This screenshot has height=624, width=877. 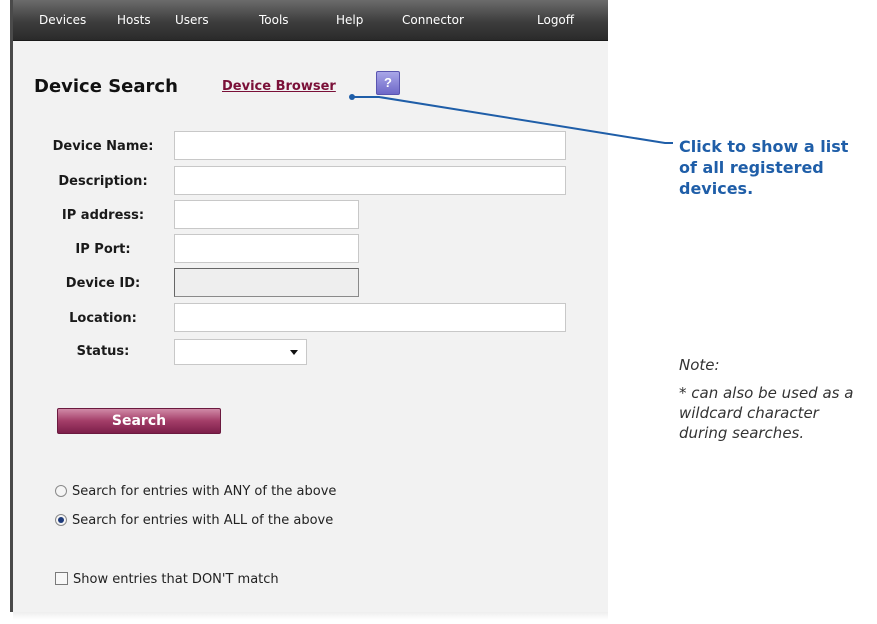 What do you see at coordinates (349, 20) in the screenshot?
I see `menu-help: Help` at bounding box center [349, 20].